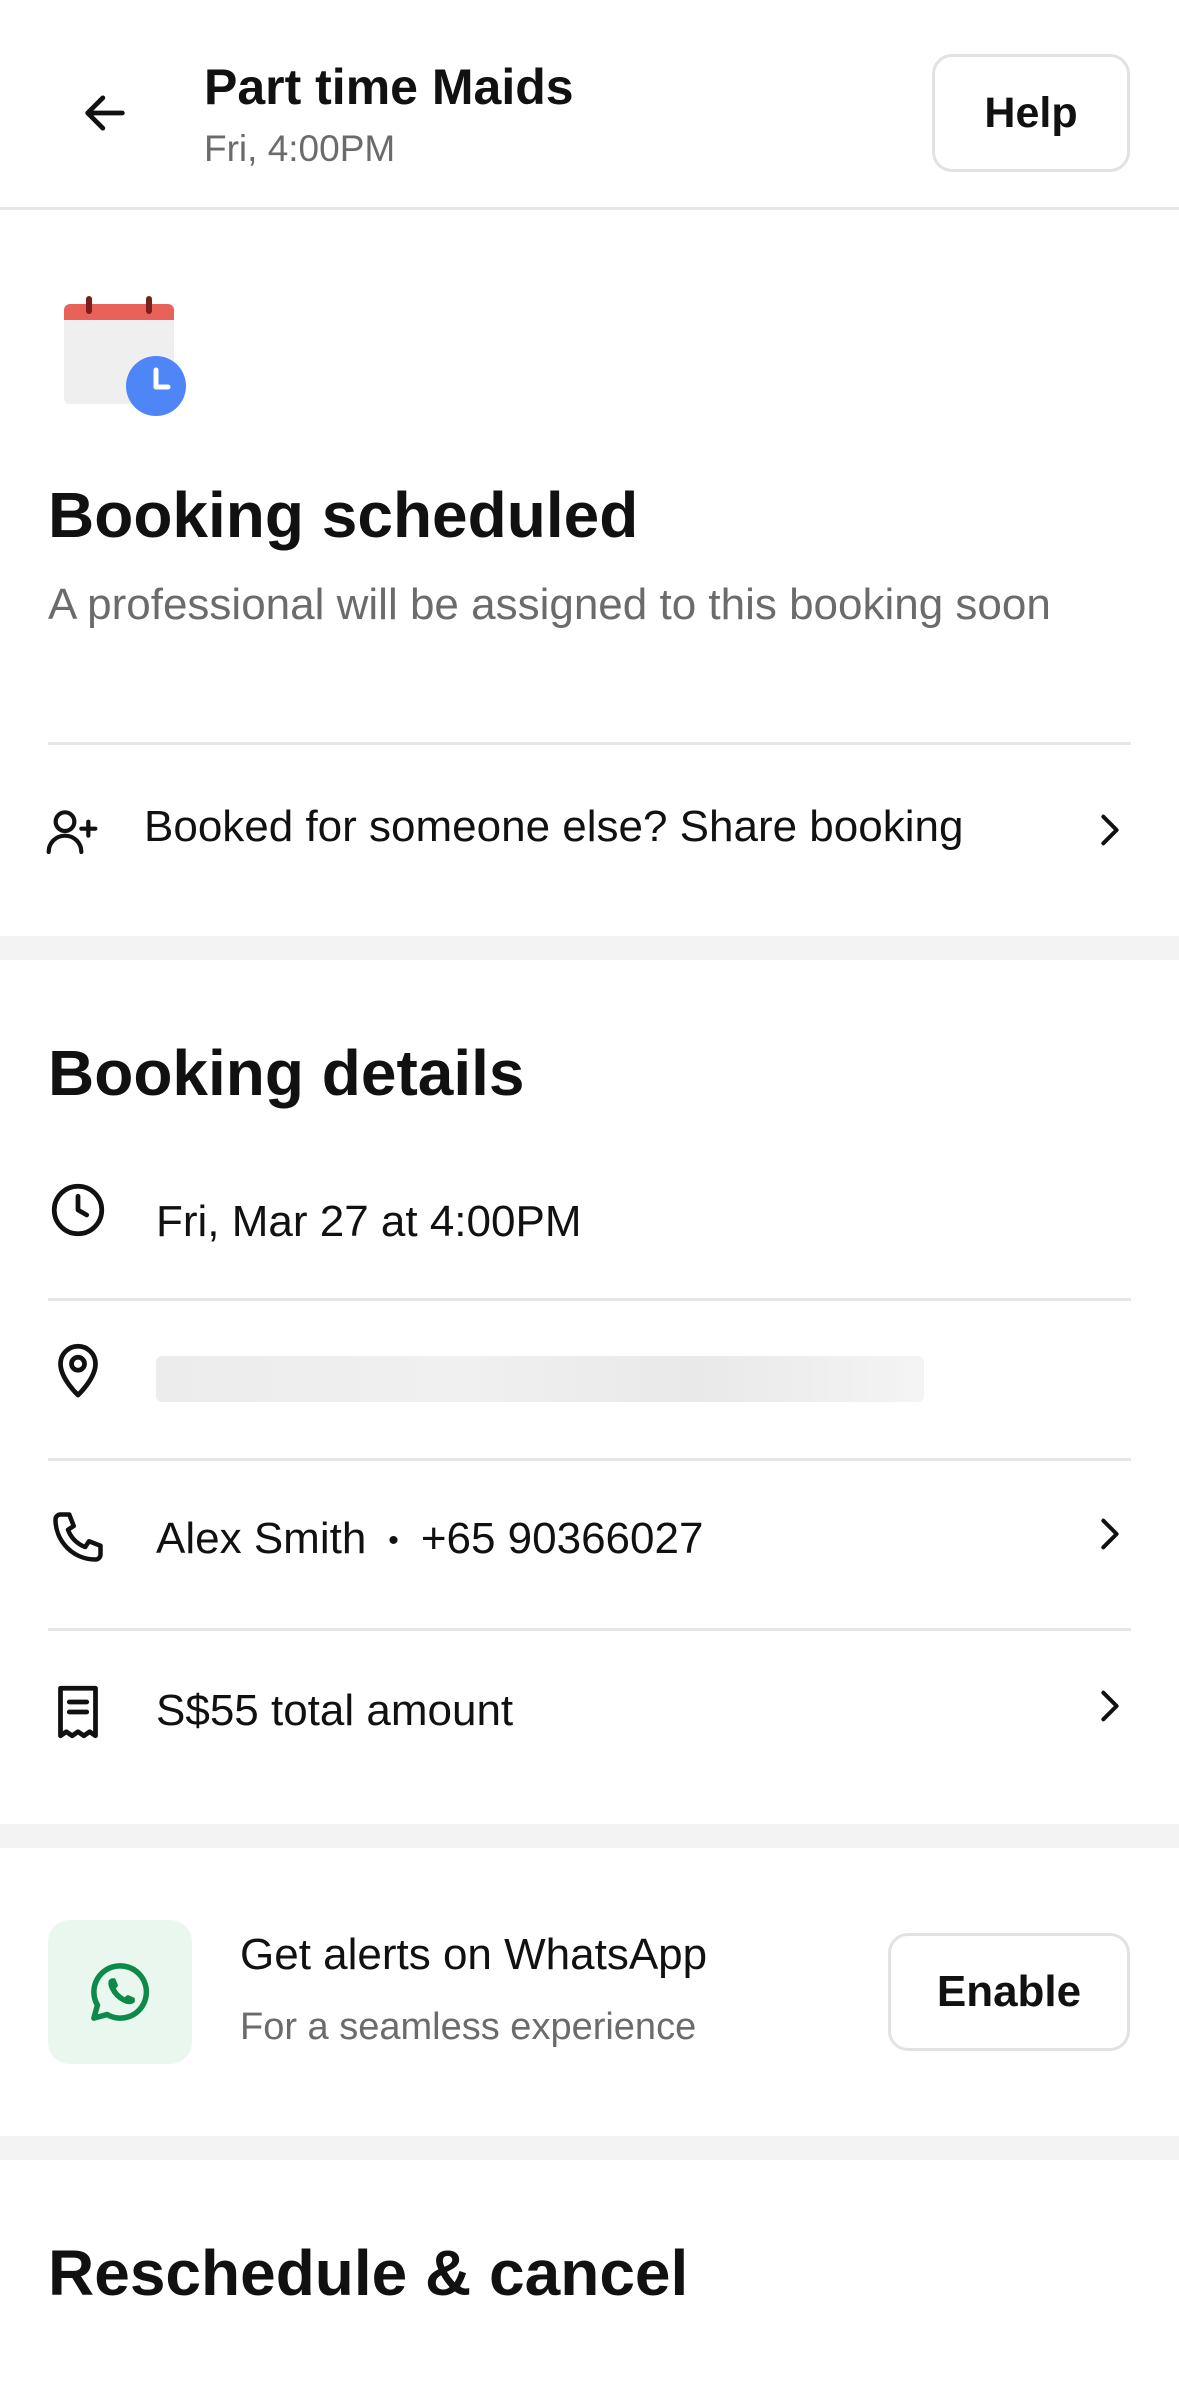 The width and height of the screenshot is (1179, 2396). What do you see at coordinates (343, 515) in the screenshot?
I see `booking-status-title: Booking scheduled` at bounding box center [343, 515].